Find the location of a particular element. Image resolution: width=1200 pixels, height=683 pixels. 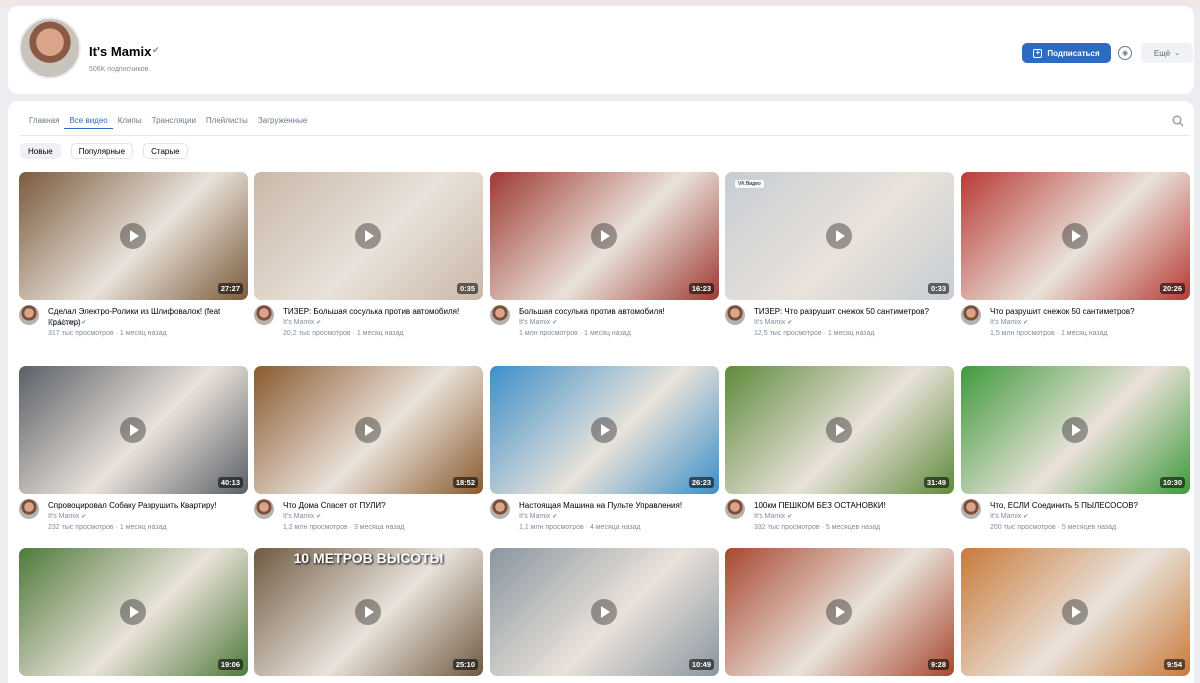

video-thumbnail: 20:26 is located at coordinates (1075, 236).